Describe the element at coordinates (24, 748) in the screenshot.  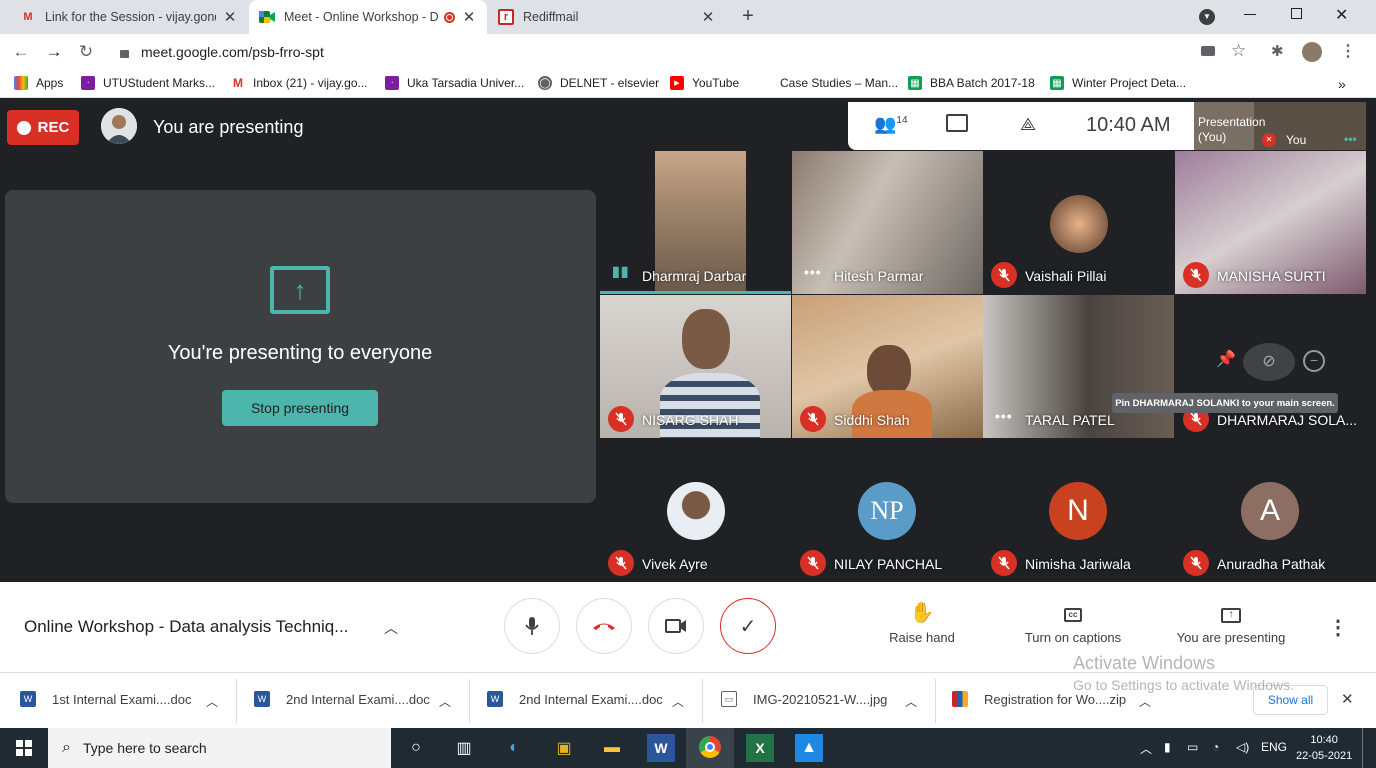
I see `windows-start-icon` at that location.